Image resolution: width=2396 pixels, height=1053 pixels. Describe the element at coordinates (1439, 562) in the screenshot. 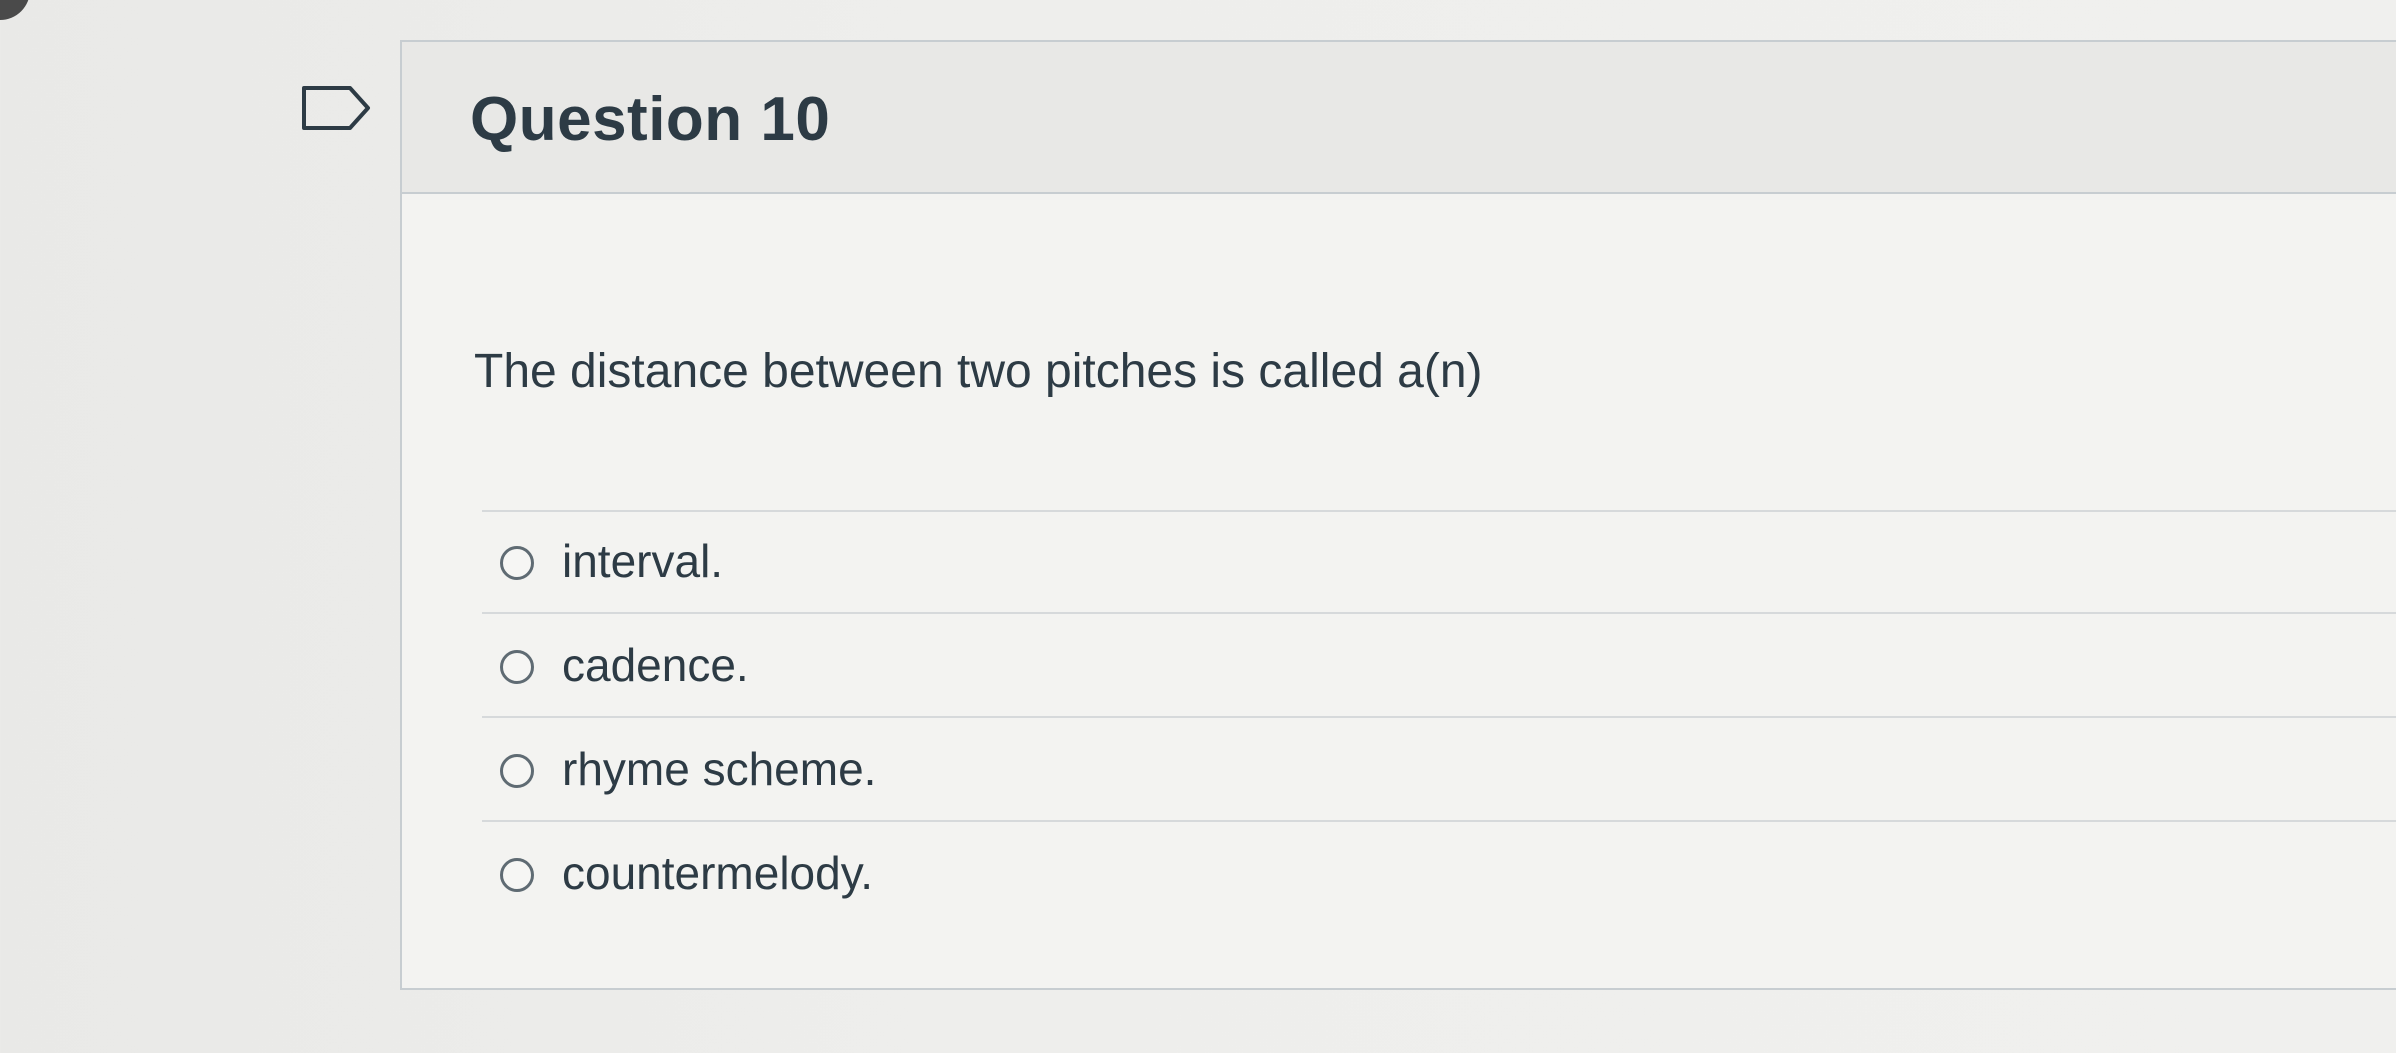

I see `answer-option: interval.` at that location.